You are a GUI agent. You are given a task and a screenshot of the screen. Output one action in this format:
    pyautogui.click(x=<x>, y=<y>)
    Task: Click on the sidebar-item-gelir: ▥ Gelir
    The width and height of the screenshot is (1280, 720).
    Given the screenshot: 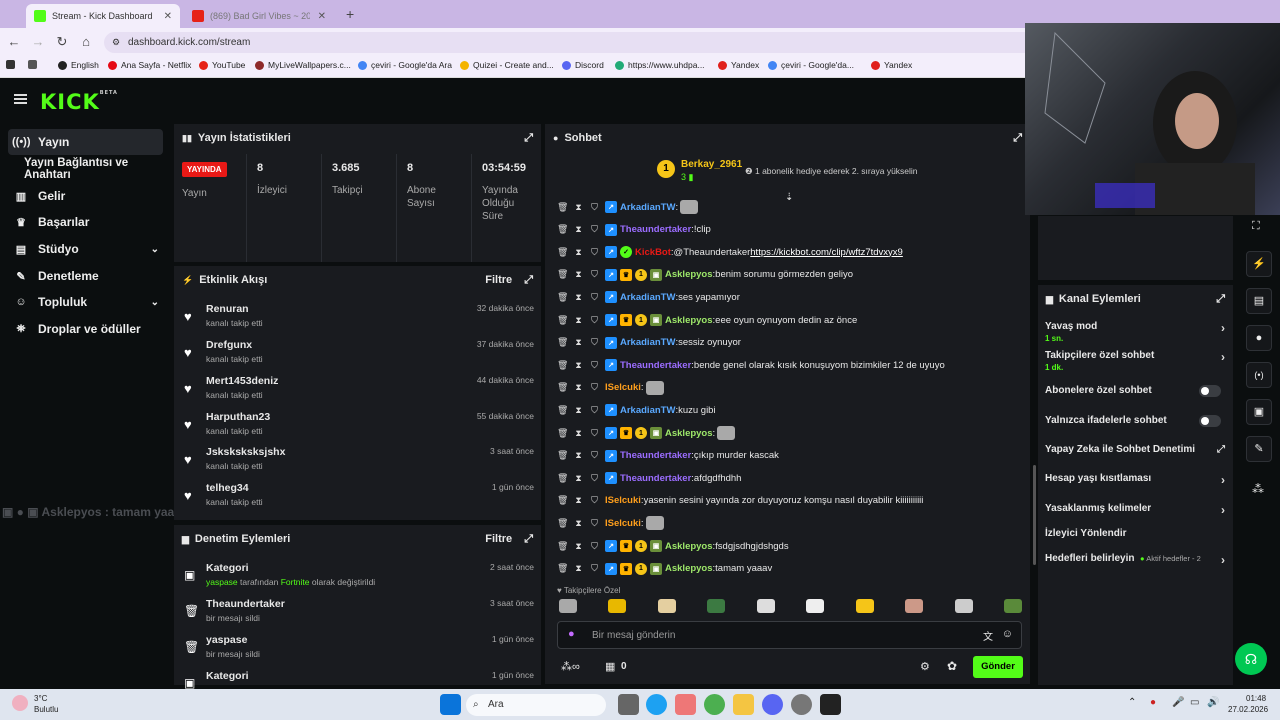 What is the action you would take?
    pyautogui.click(x=85, y=196)
    